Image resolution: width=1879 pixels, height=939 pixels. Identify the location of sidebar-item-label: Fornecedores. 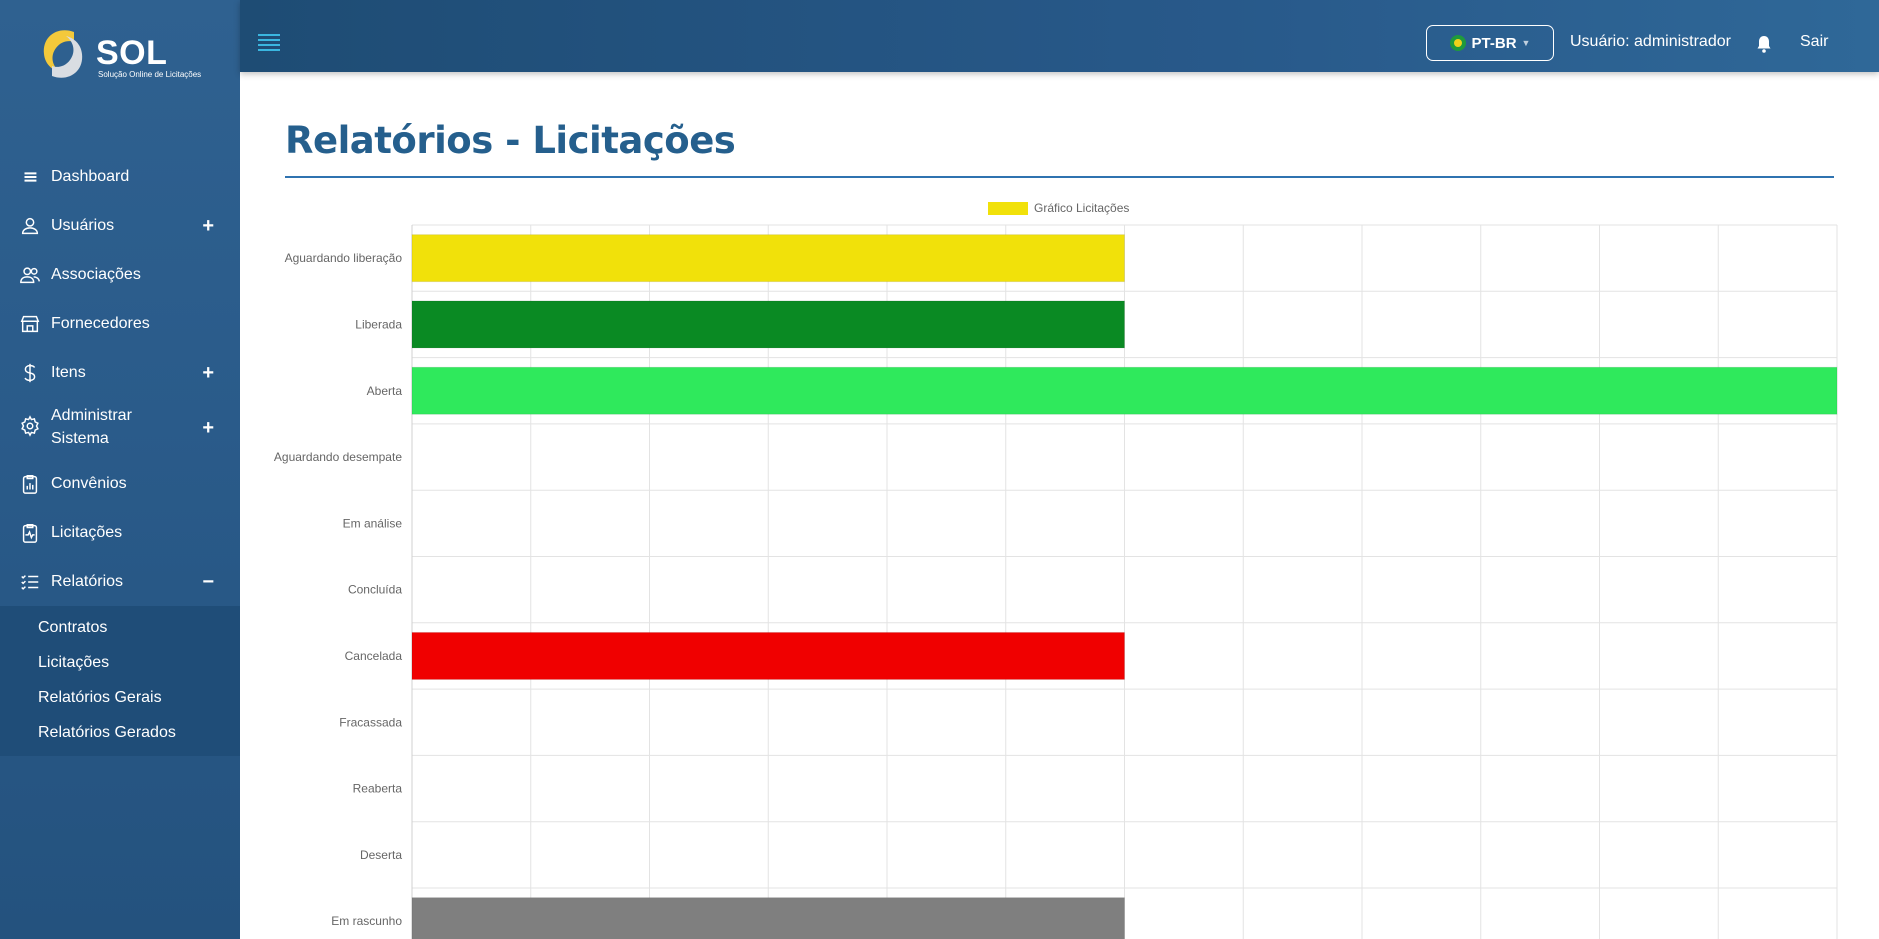
(100, 323).